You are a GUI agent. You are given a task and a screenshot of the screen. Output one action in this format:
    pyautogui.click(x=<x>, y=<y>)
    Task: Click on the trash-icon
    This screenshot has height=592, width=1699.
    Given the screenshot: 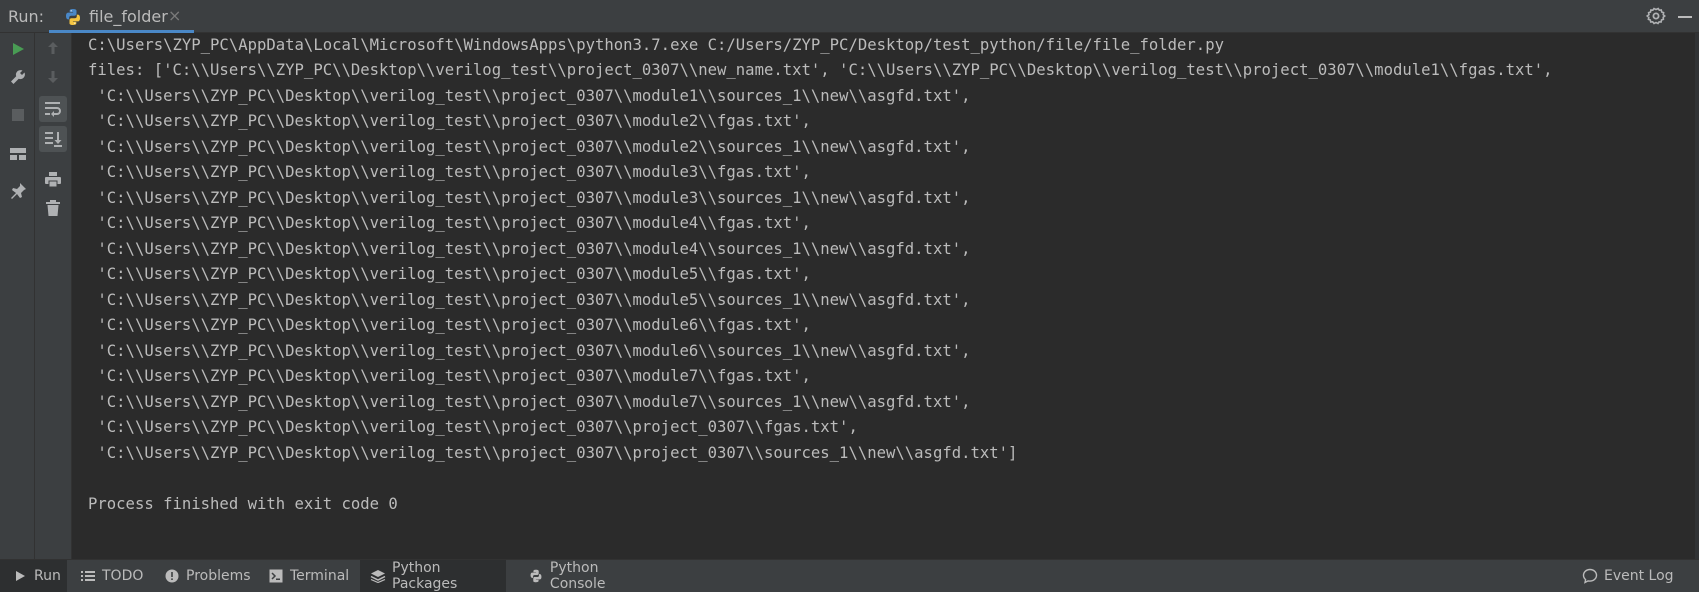 What is the action you would take?
    pyautogui.click(x=53, y=208)
    